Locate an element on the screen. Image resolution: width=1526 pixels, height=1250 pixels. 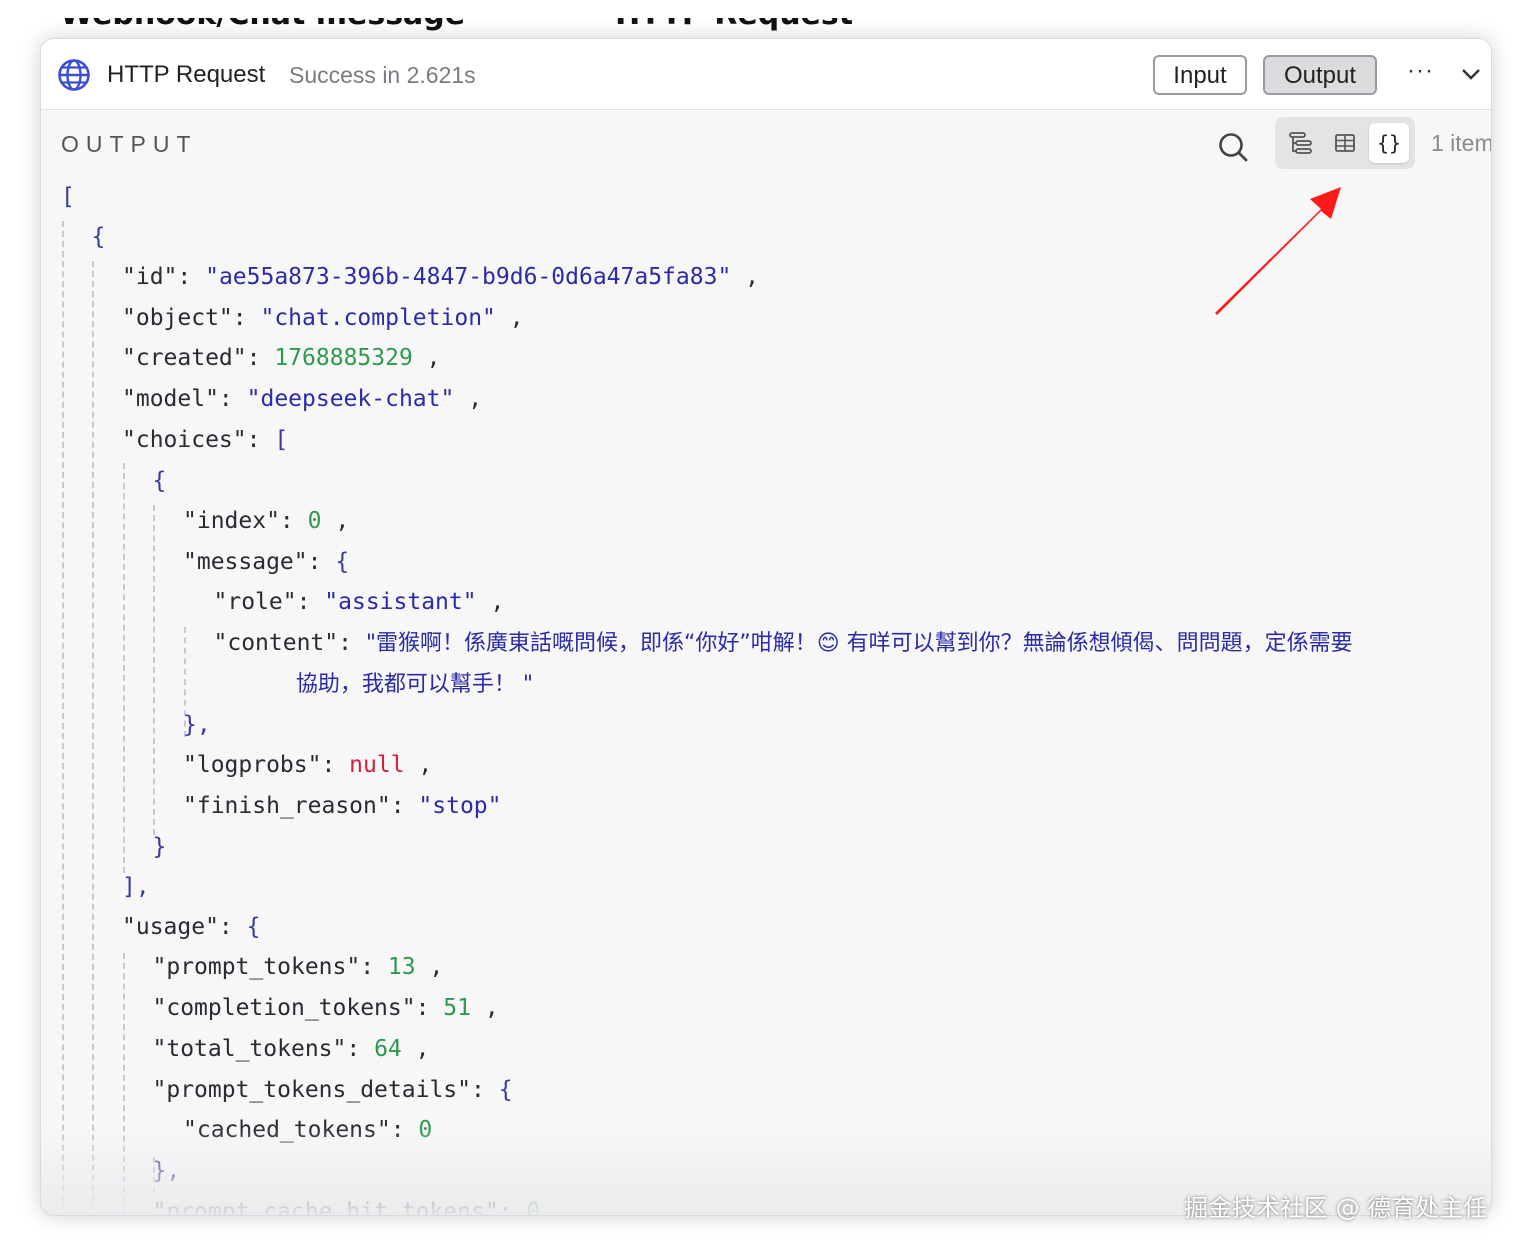
table-icon is located at coordinates (1345, 143).